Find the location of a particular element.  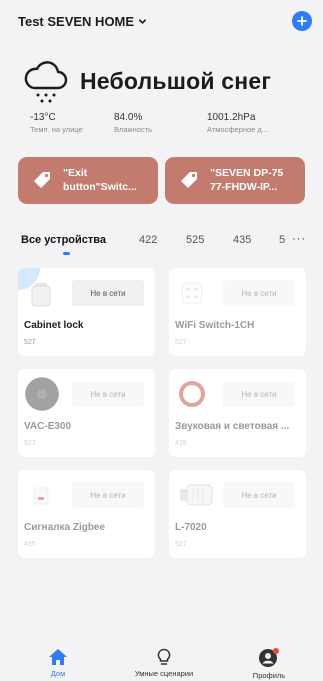

device-card-siren: Не в сети Звуковая и световая ... 435 is located at coordinates (237, 413).